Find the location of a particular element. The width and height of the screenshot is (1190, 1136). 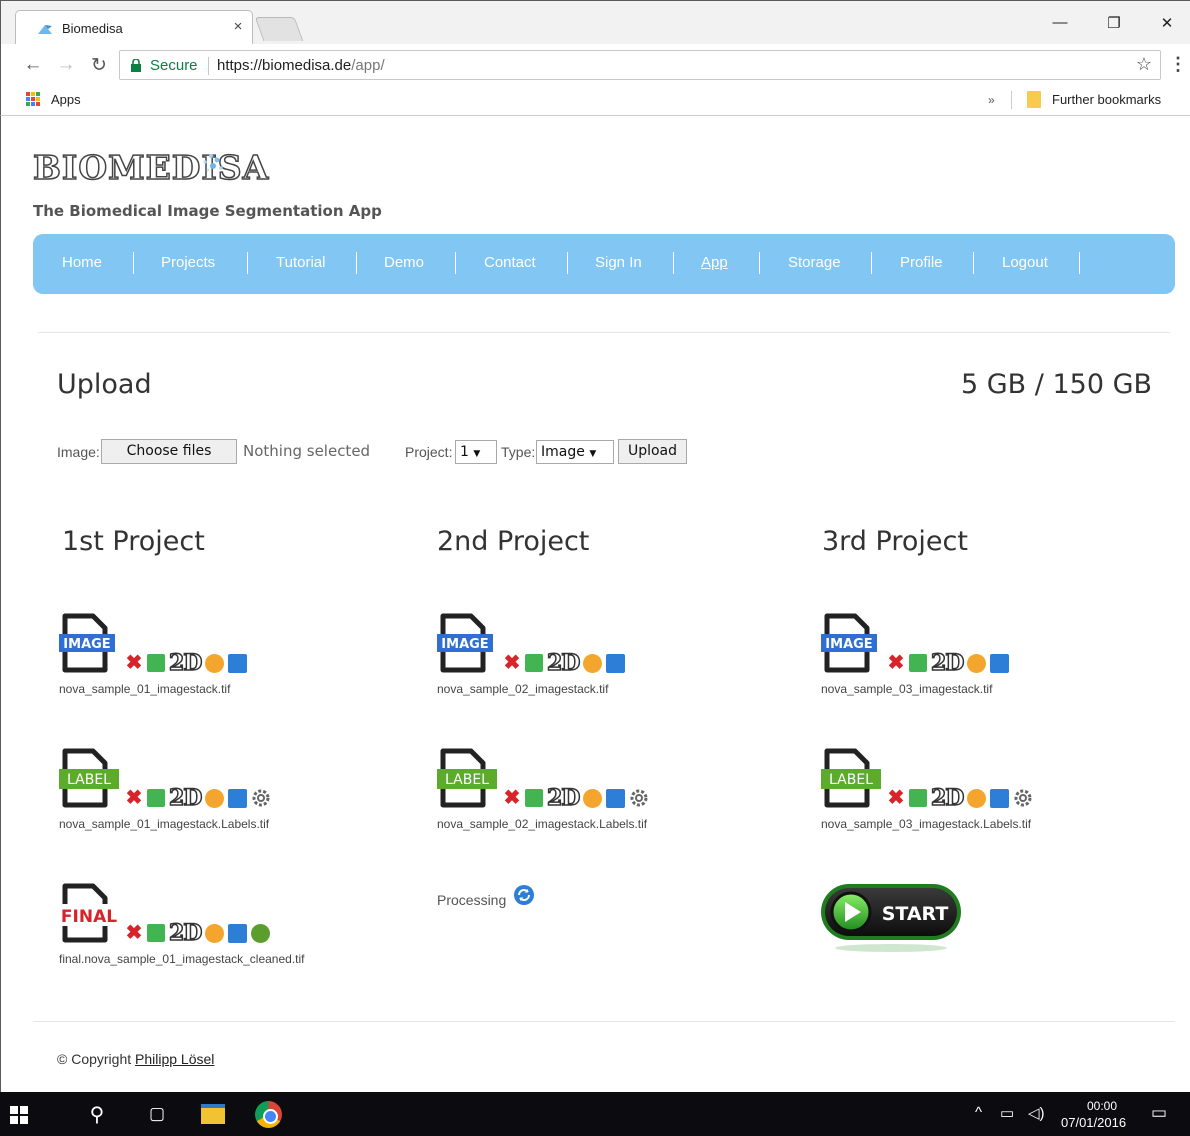

biomedisa-favicon-icon is located at coordinates (45, 29).